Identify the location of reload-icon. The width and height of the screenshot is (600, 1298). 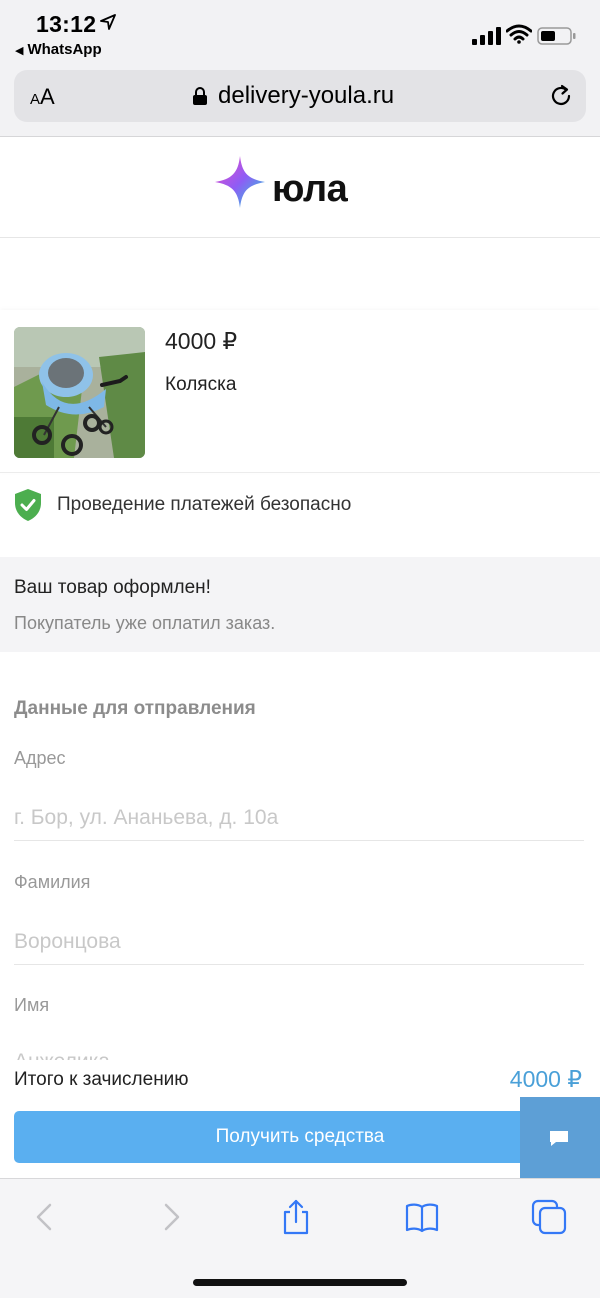
(561, 96).